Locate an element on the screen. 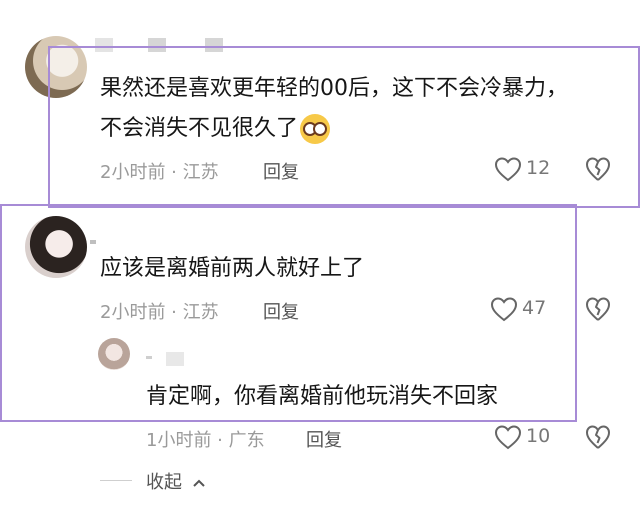 The height and width of the screenshot is (532, 640). reply-button: 回复 is located at coordinates (324, 439).